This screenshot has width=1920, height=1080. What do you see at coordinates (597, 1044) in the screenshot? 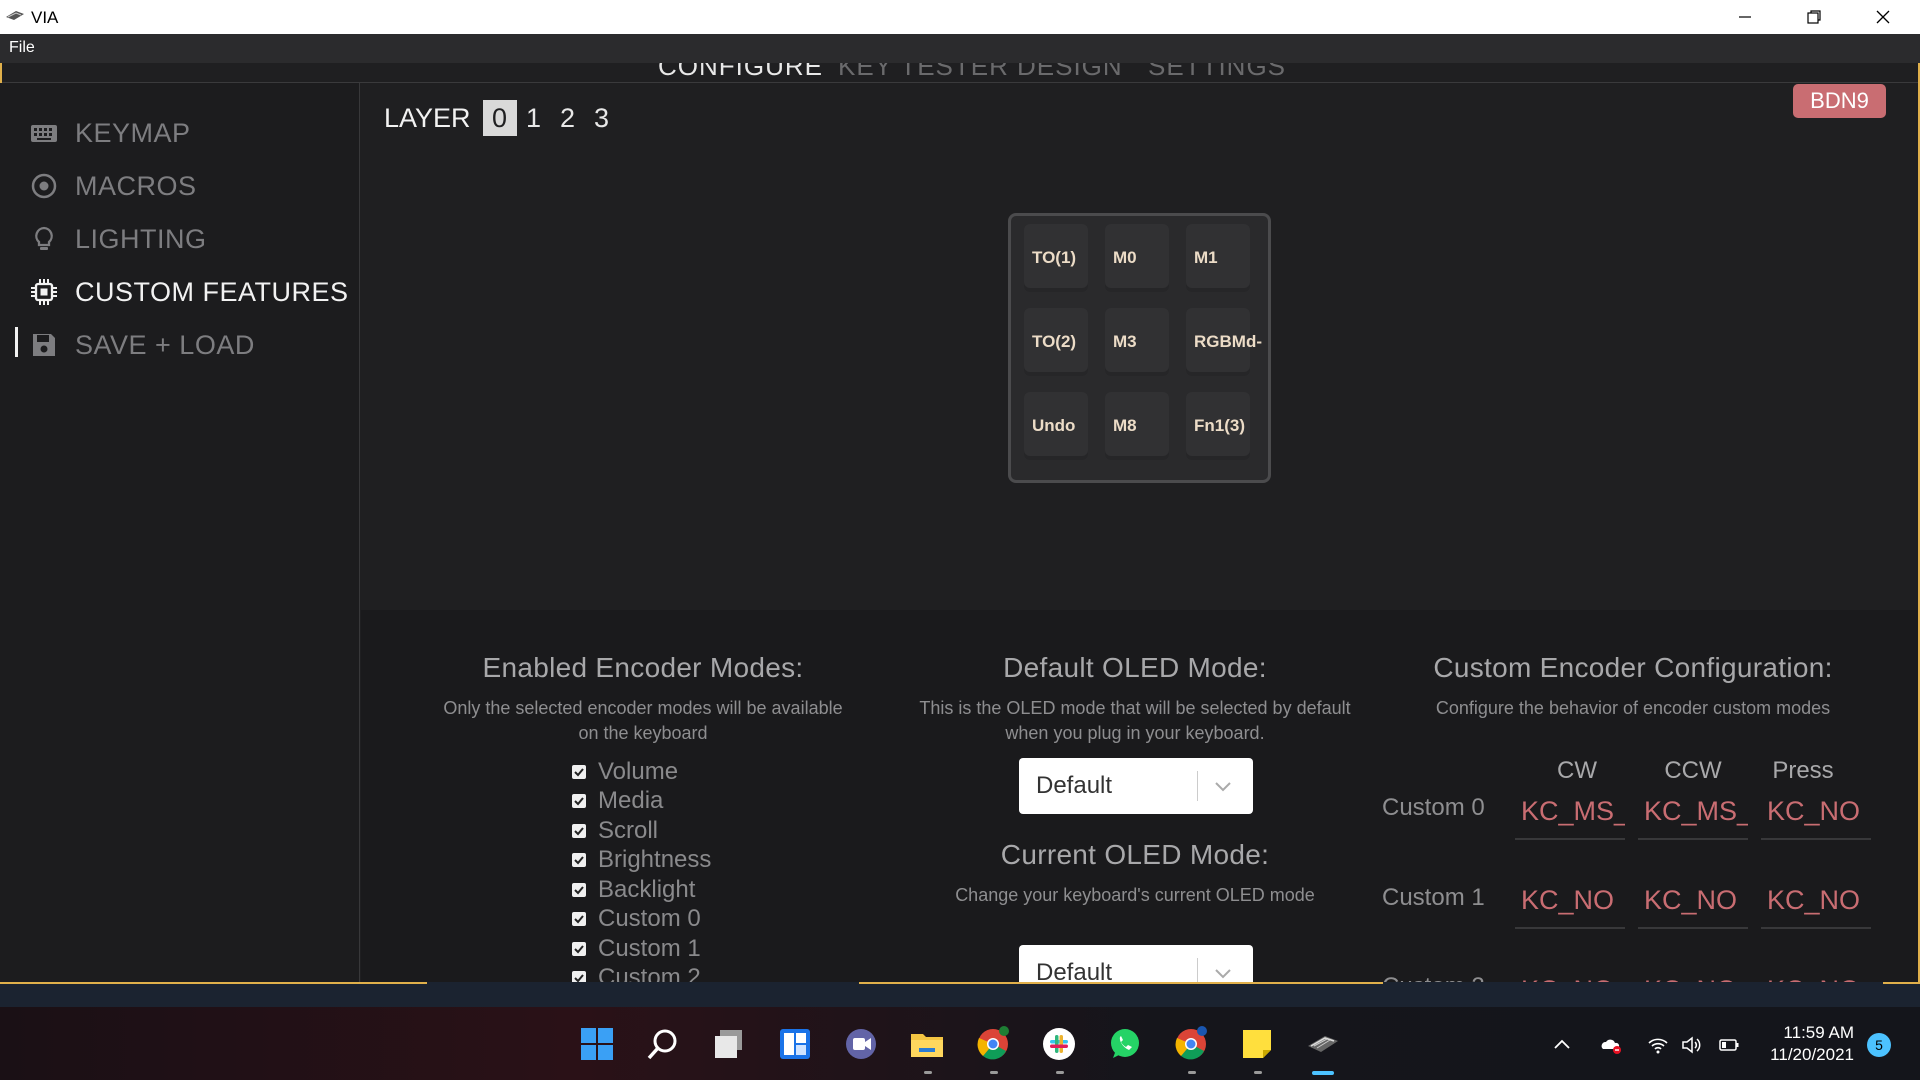
I see `start-button` at bounding box center [597, 1044].